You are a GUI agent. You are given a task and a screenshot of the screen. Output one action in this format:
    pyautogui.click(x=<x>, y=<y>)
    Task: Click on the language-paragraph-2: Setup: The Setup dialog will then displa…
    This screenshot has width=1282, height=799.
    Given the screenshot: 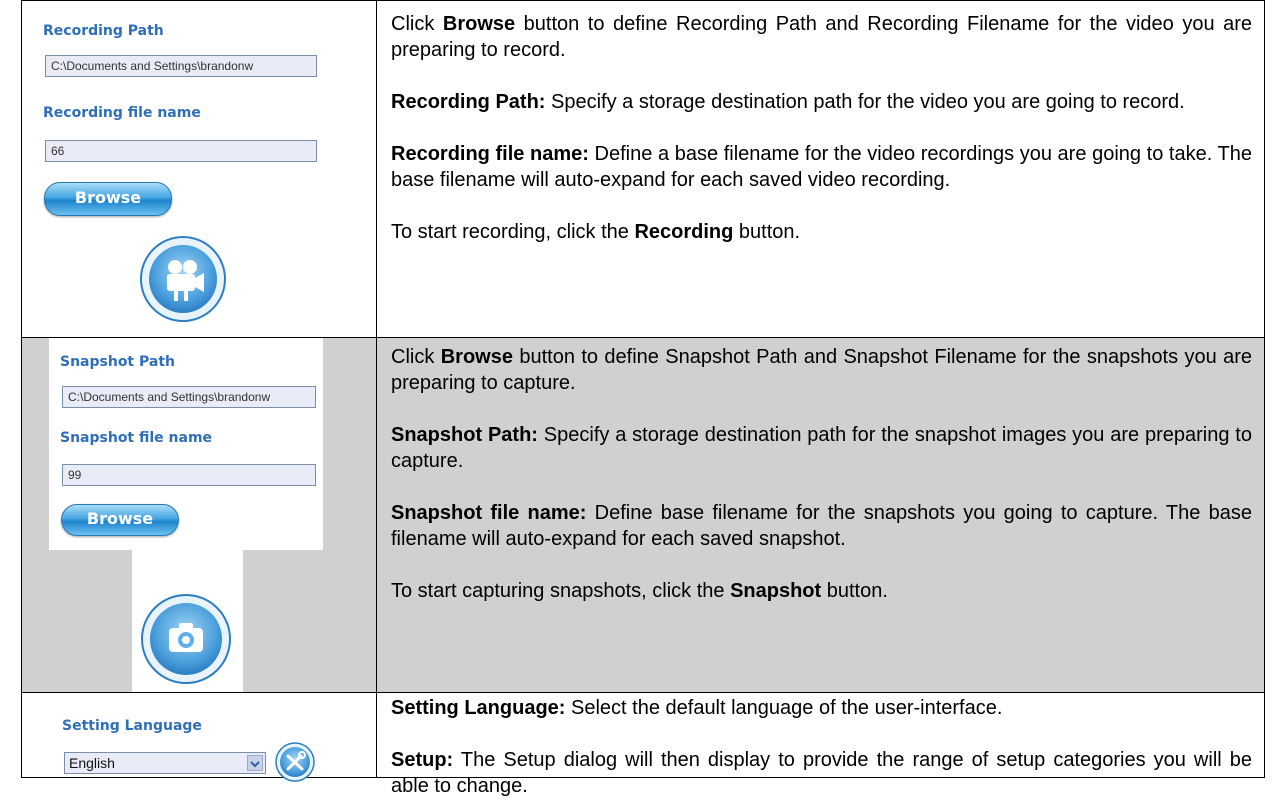 What is the action you would take?
    pyautogui.click(x=821, y=773)
    